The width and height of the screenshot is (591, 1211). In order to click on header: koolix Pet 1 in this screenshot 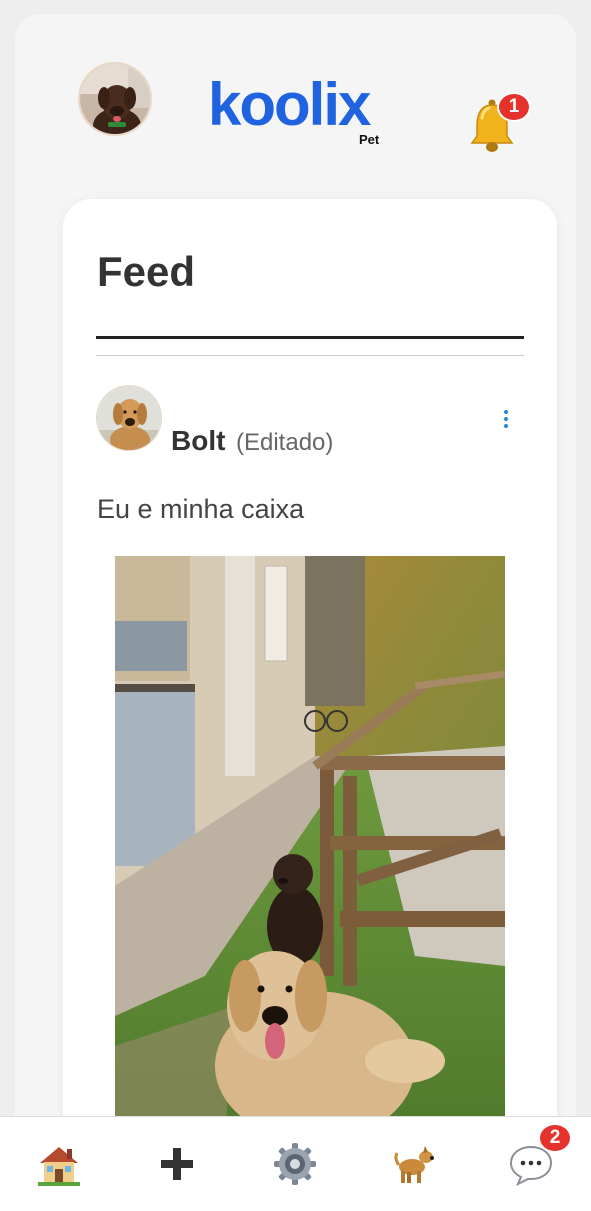, I will do `click(295, 99)`.